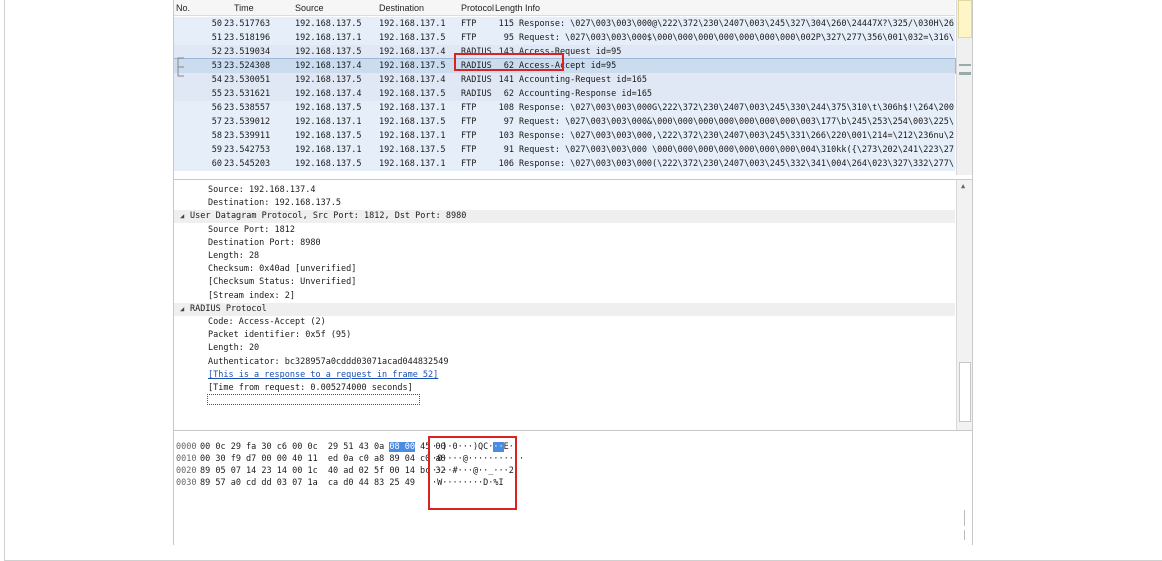  I want to click on byte-offset: 0000, so click(186, 447).